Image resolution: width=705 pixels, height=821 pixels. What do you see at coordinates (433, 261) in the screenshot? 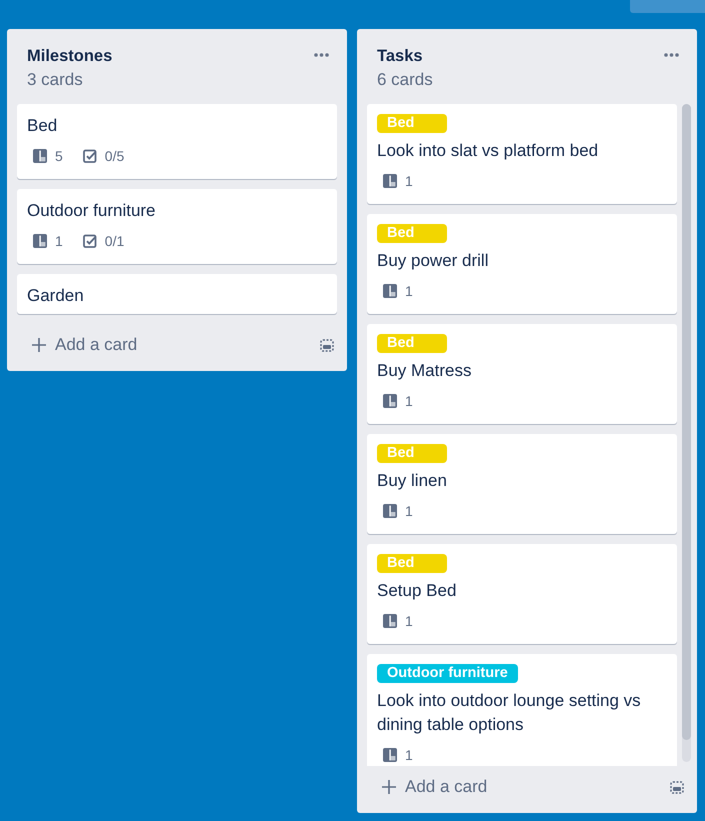
I see `card-title: Buy power drill` at bounding box center [433, 261].